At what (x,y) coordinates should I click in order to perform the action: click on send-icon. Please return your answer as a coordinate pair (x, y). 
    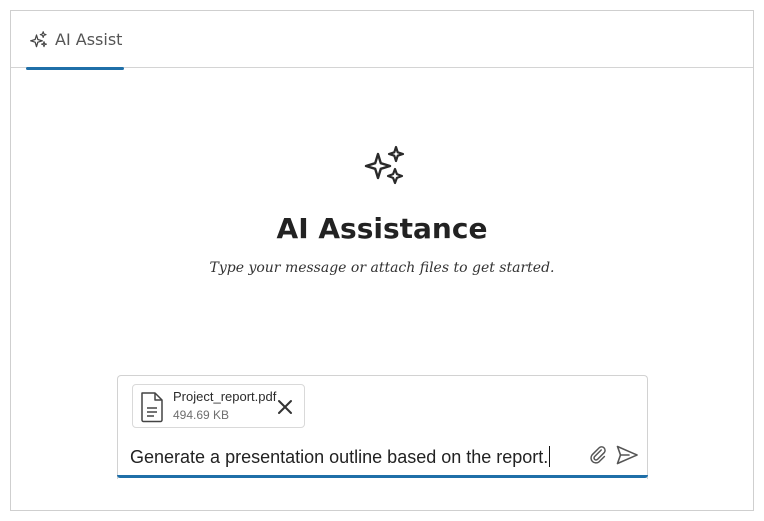
    Looking at the image, I should click on (627, 455).